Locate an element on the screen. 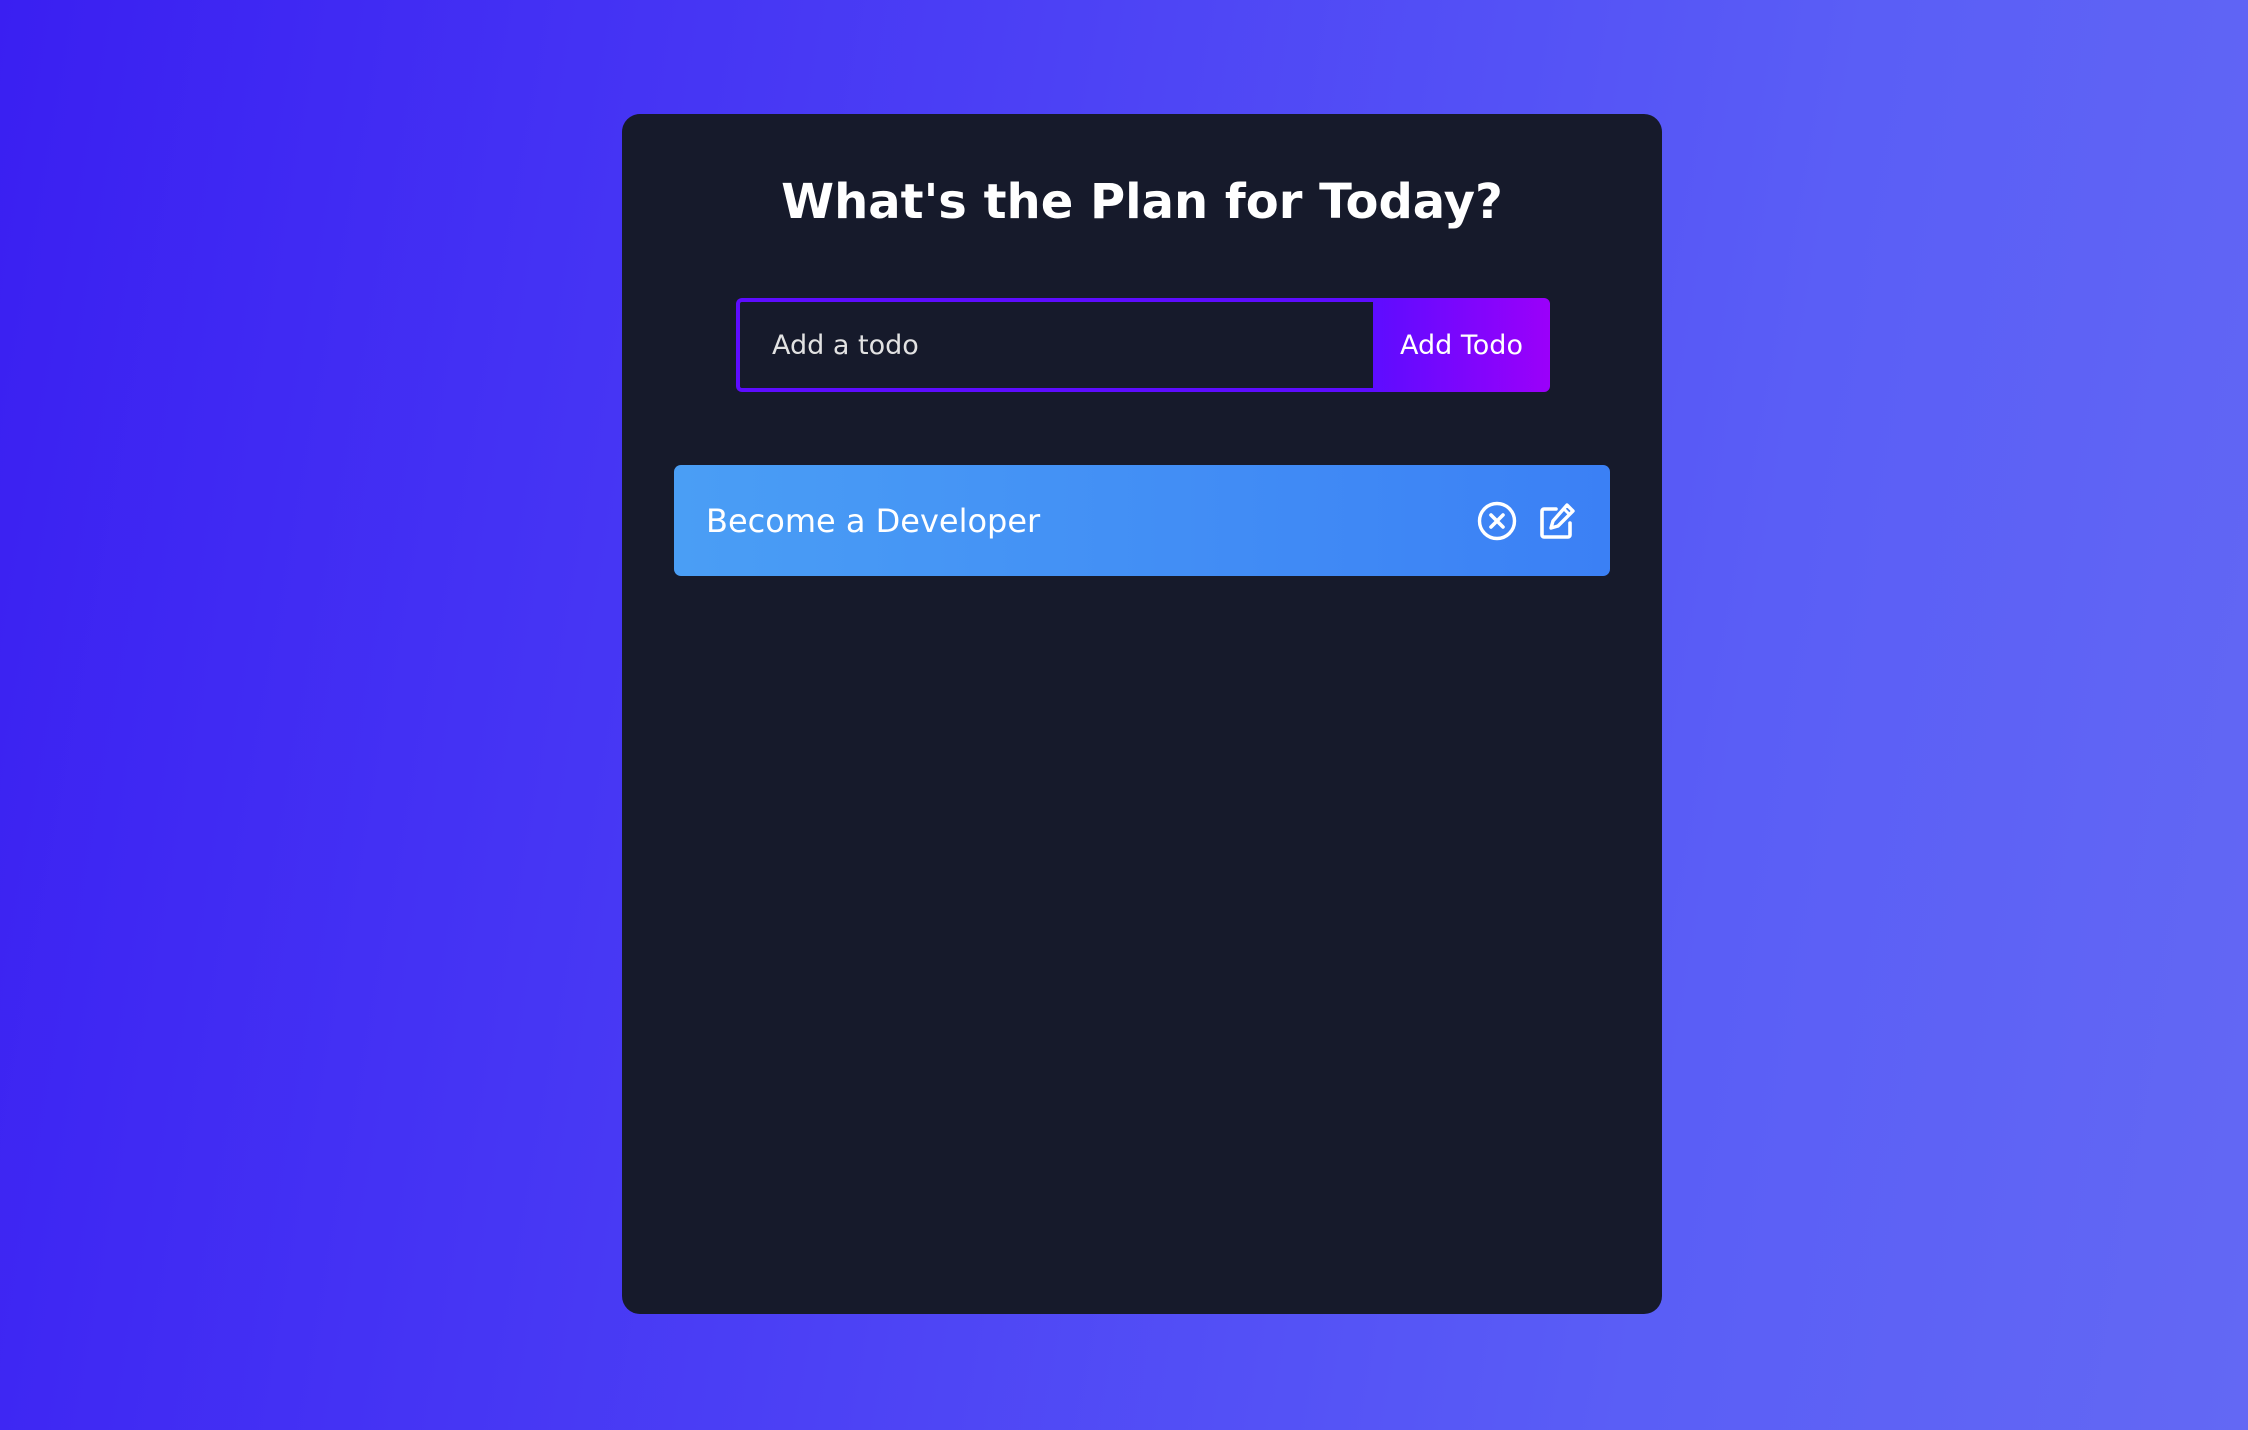 The width and height of the screenshot is (2248, 1430). edit-icon is located at coordinates (1557, 521).